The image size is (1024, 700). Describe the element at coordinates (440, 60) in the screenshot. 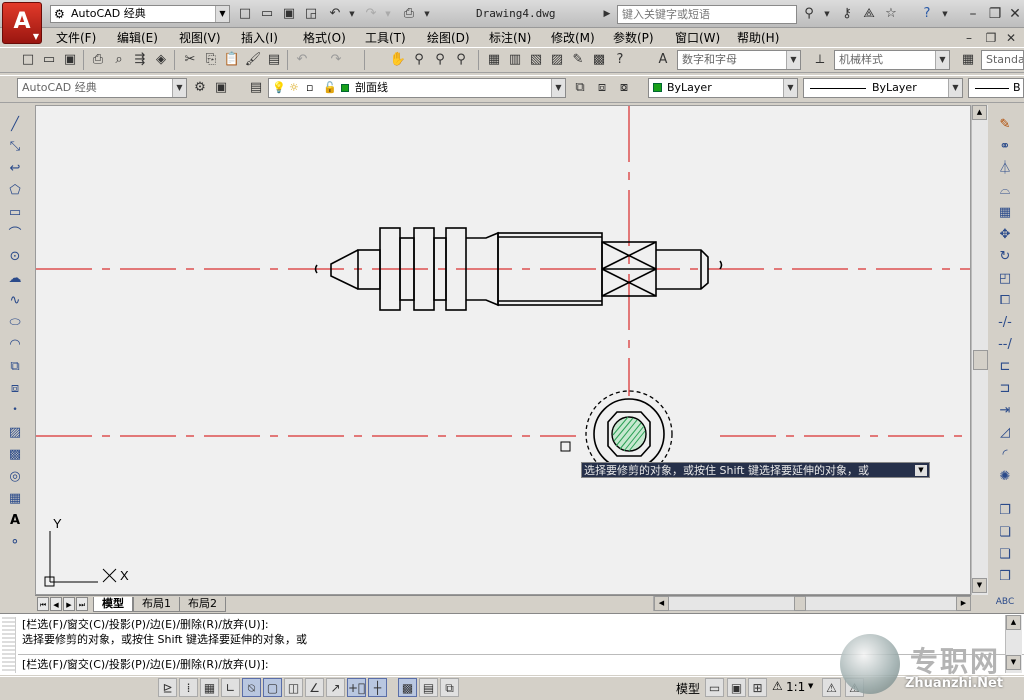

I see `zoom-window-icon: ⚲` at that location.